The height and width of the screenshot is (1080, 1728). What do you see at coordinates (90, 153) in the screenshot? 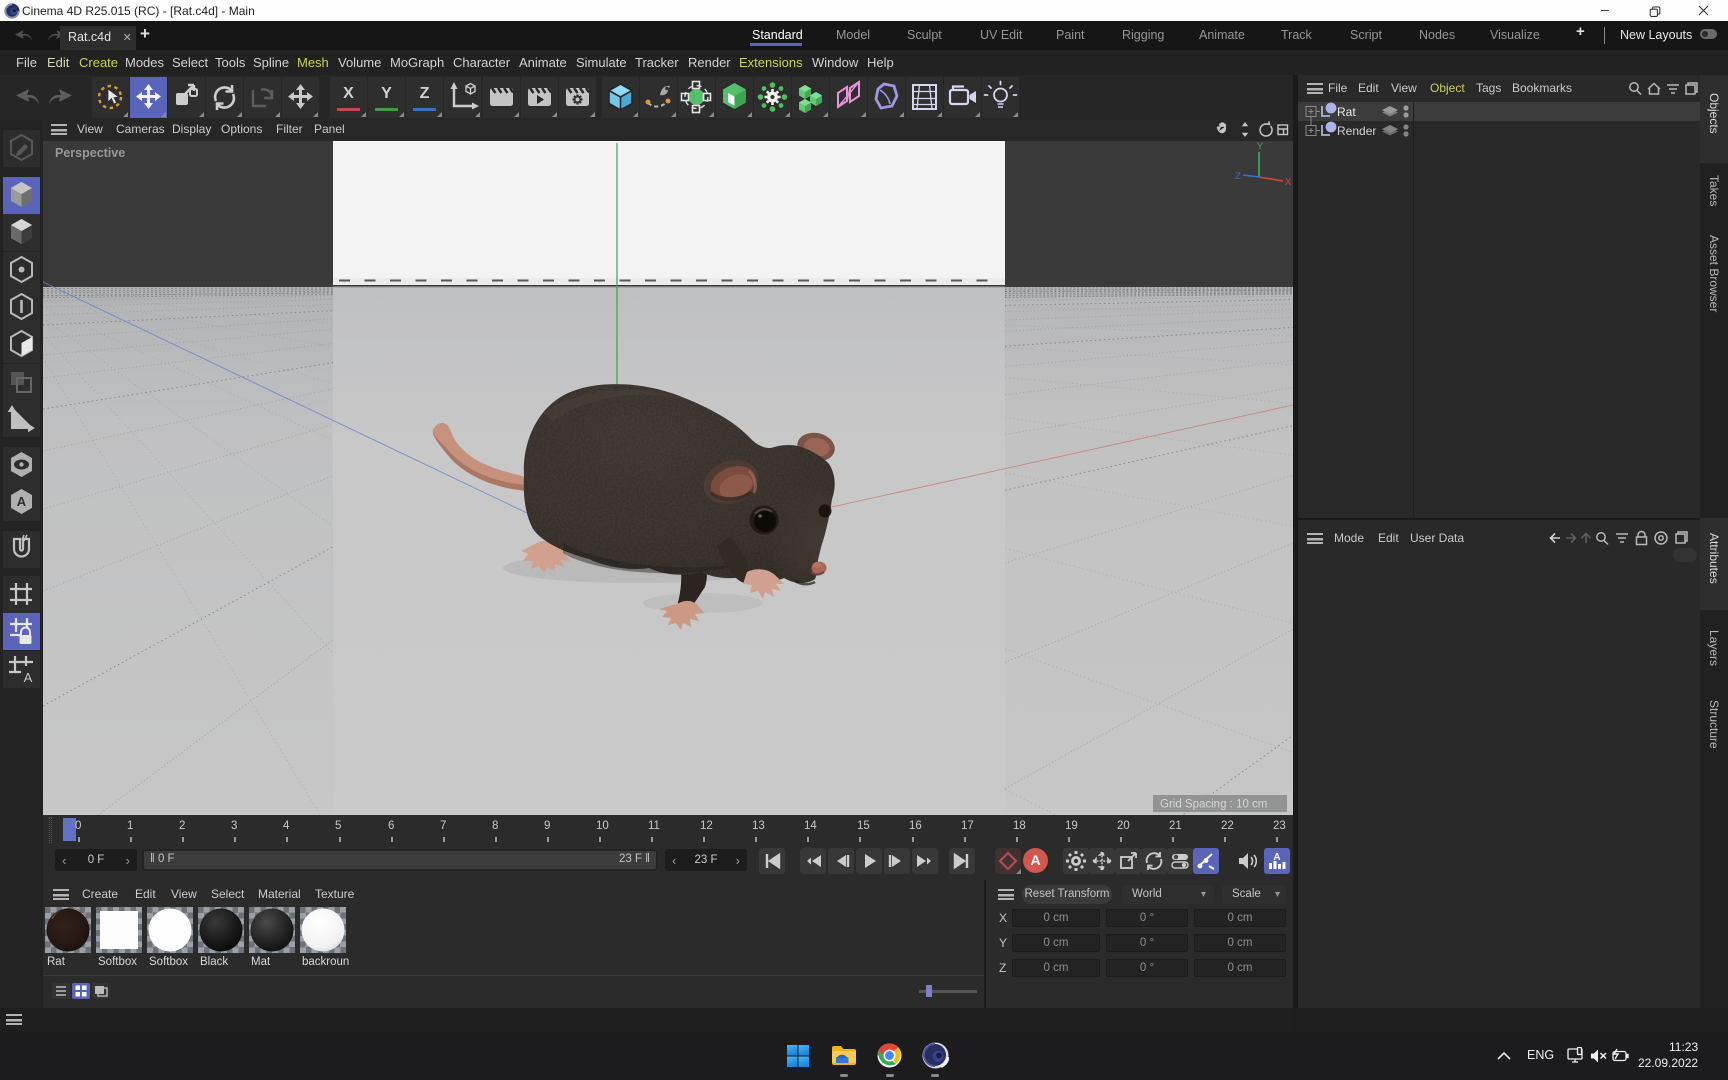
I see `svg-text: Perspective` at bounding box center [90, 153].